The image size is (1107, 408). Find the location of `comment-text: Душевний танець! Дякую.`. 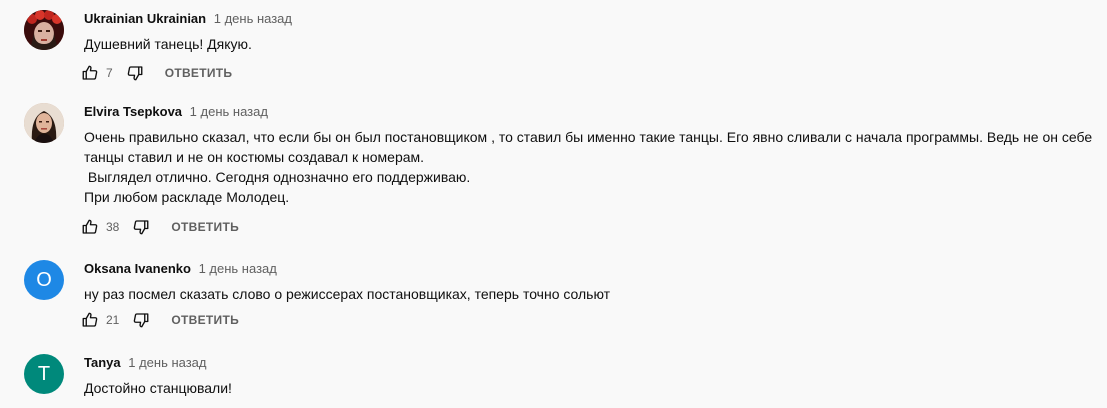

comment-text: Душевний танець! Дякую. is located at coordinates (168, 44).